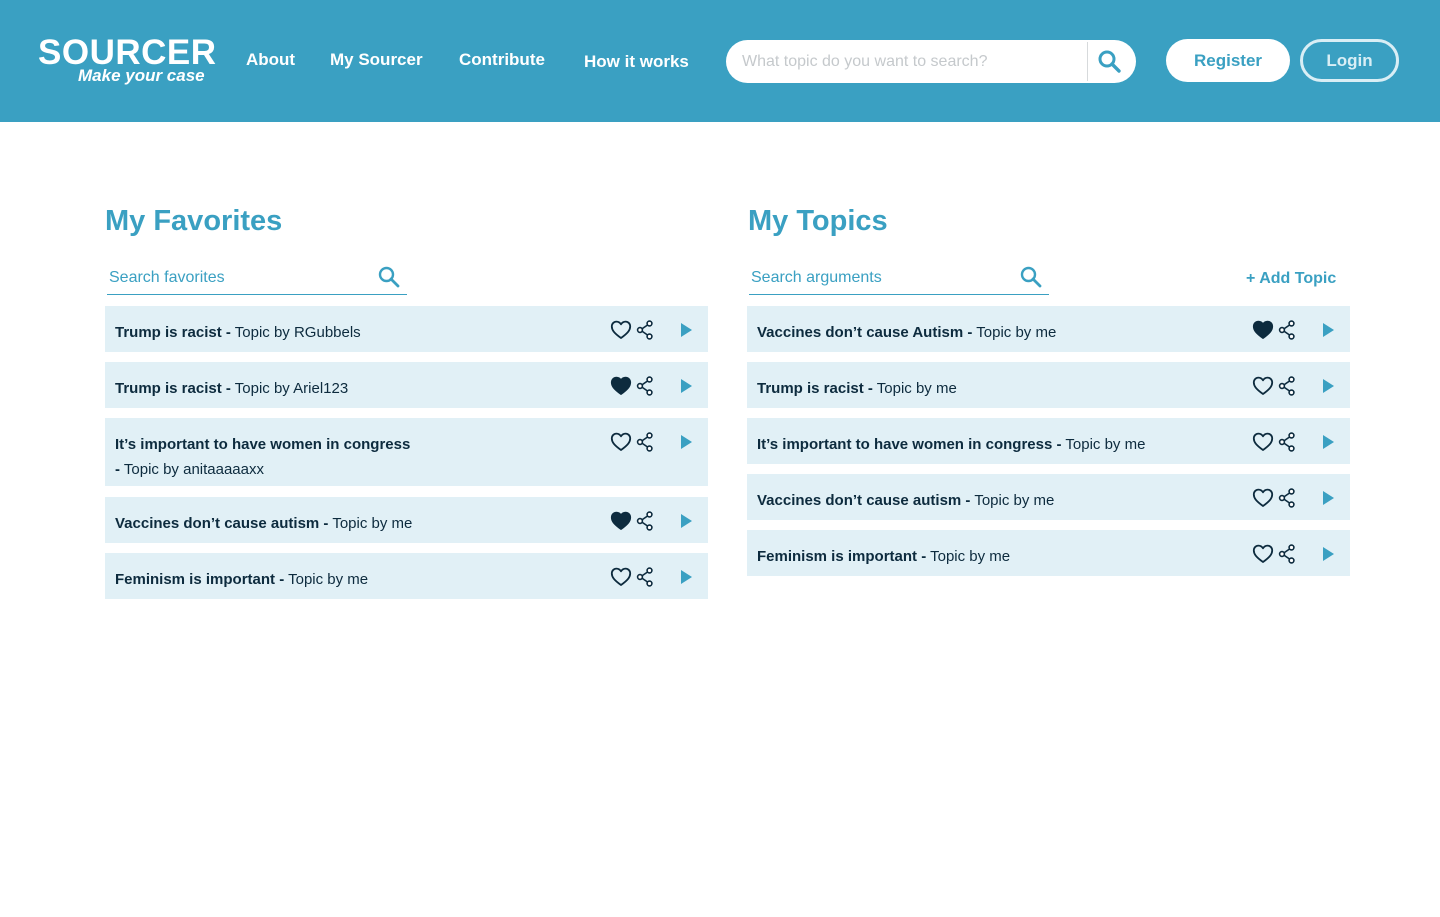 The width and height of the screenshot is (1440, 917). I want to click on list-item: Trump is racist - Topic by Ariel123, so click(406, 385).